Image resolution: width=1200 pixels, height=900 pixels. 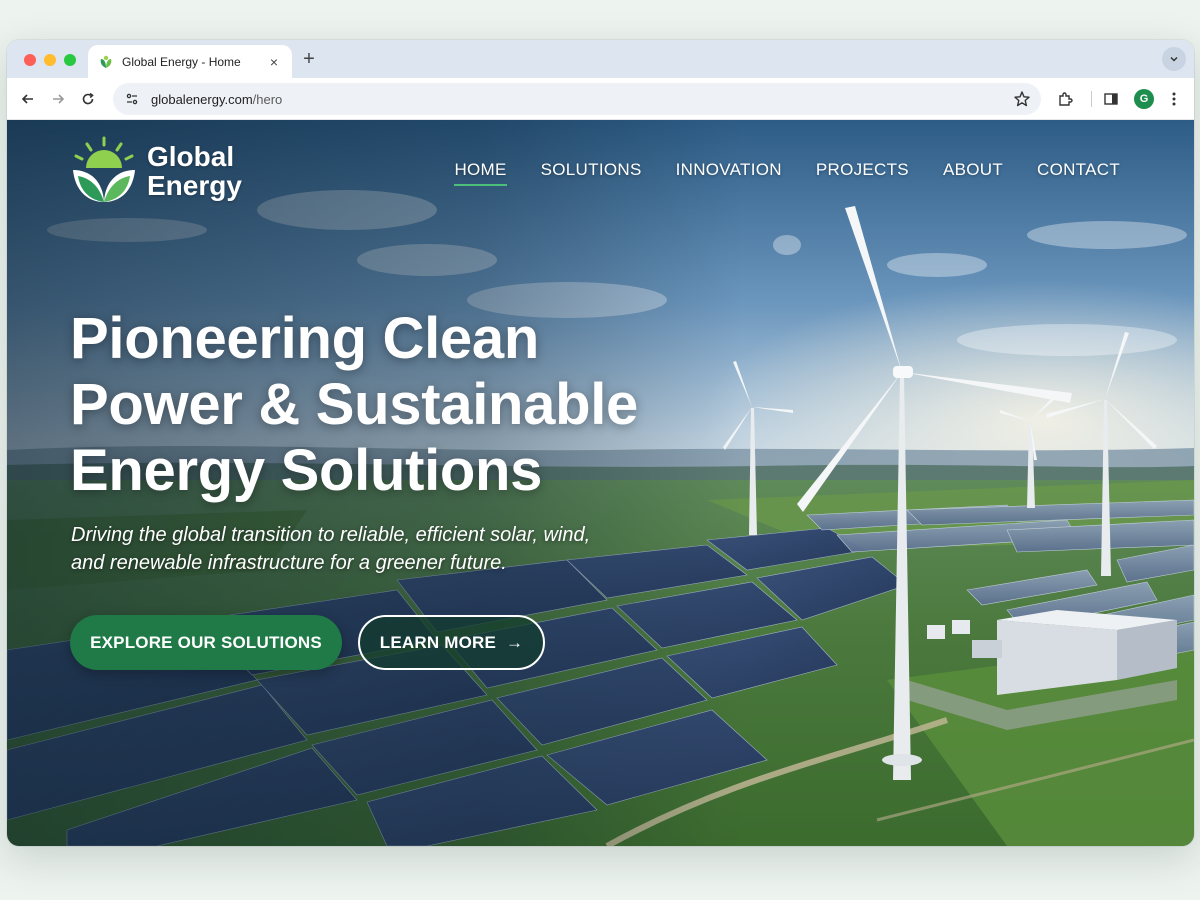 I want to click on close-window-button, so click(x=30, y=60).